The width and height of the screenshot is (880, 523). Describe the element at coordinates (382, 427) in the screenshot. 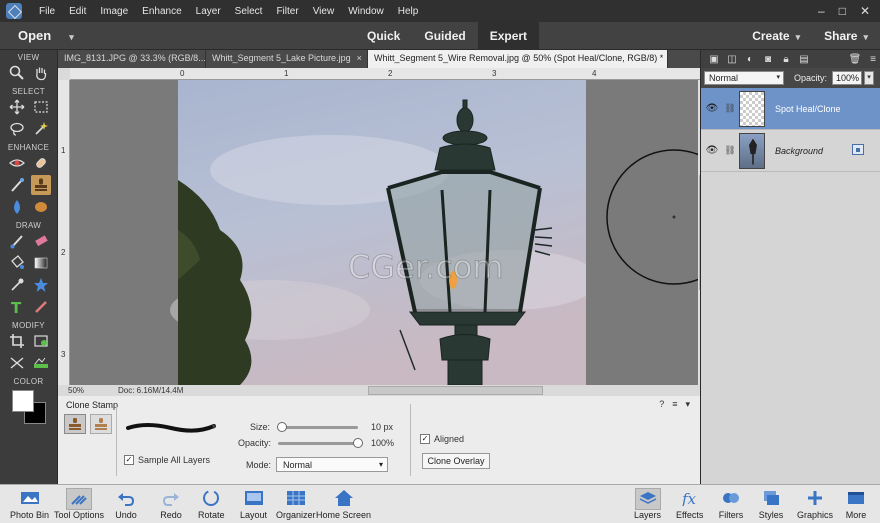

I see `size-value: 10 px` at that location.